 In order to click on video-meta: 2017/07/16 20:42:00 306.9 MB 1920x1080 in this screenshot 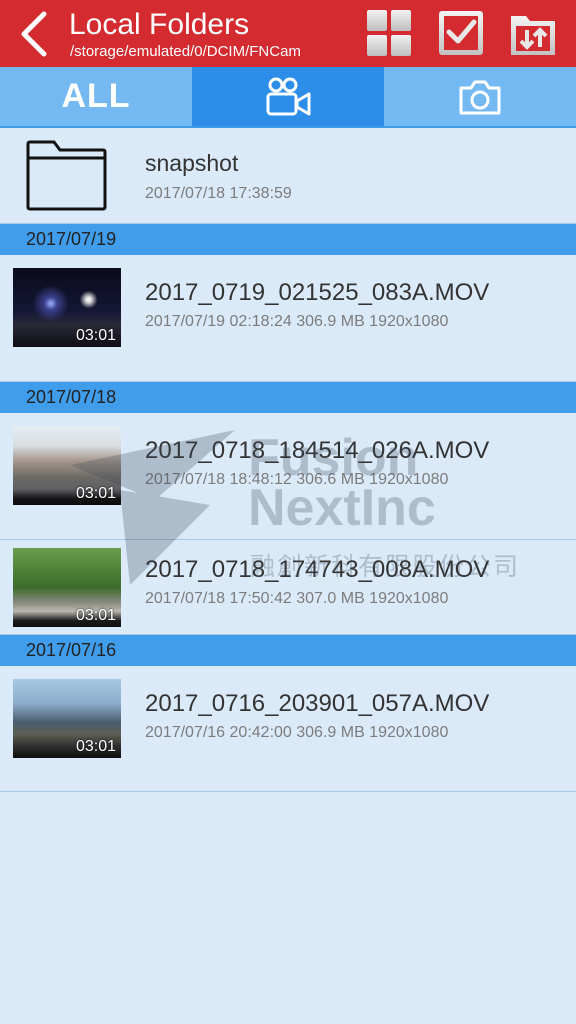, I will do `click(297, 732)`.